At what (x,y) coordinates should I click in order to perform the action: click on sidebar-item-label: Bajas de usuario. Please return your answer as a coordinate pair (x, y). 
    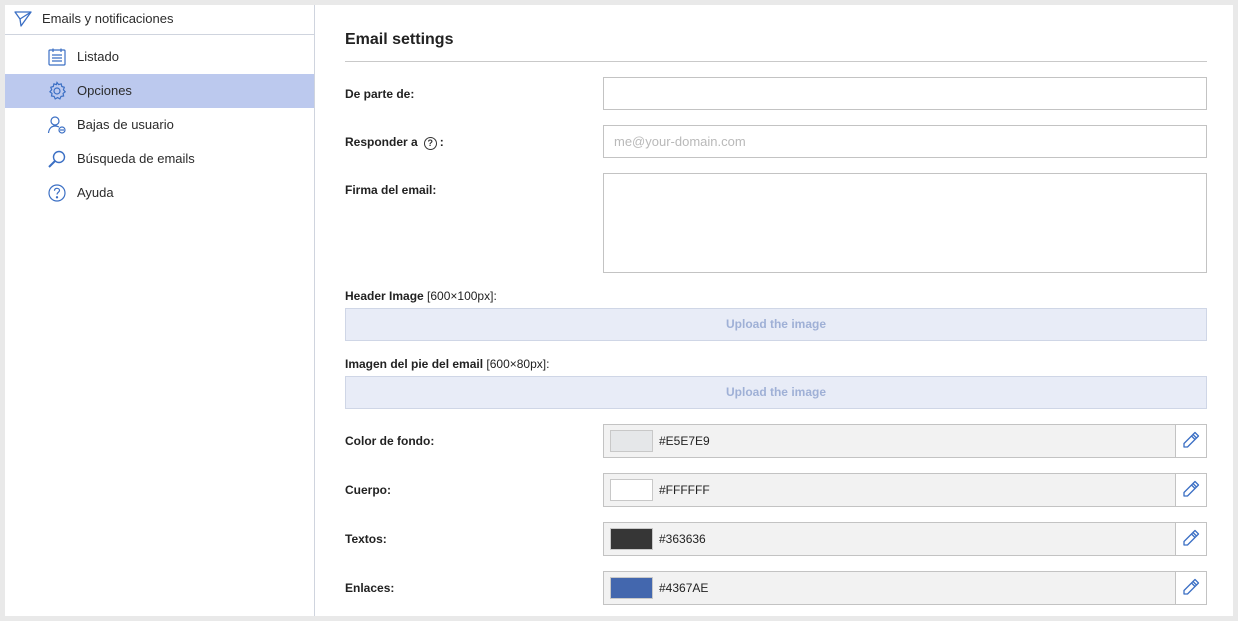
    Looking at the image, I should click on (125, 124).